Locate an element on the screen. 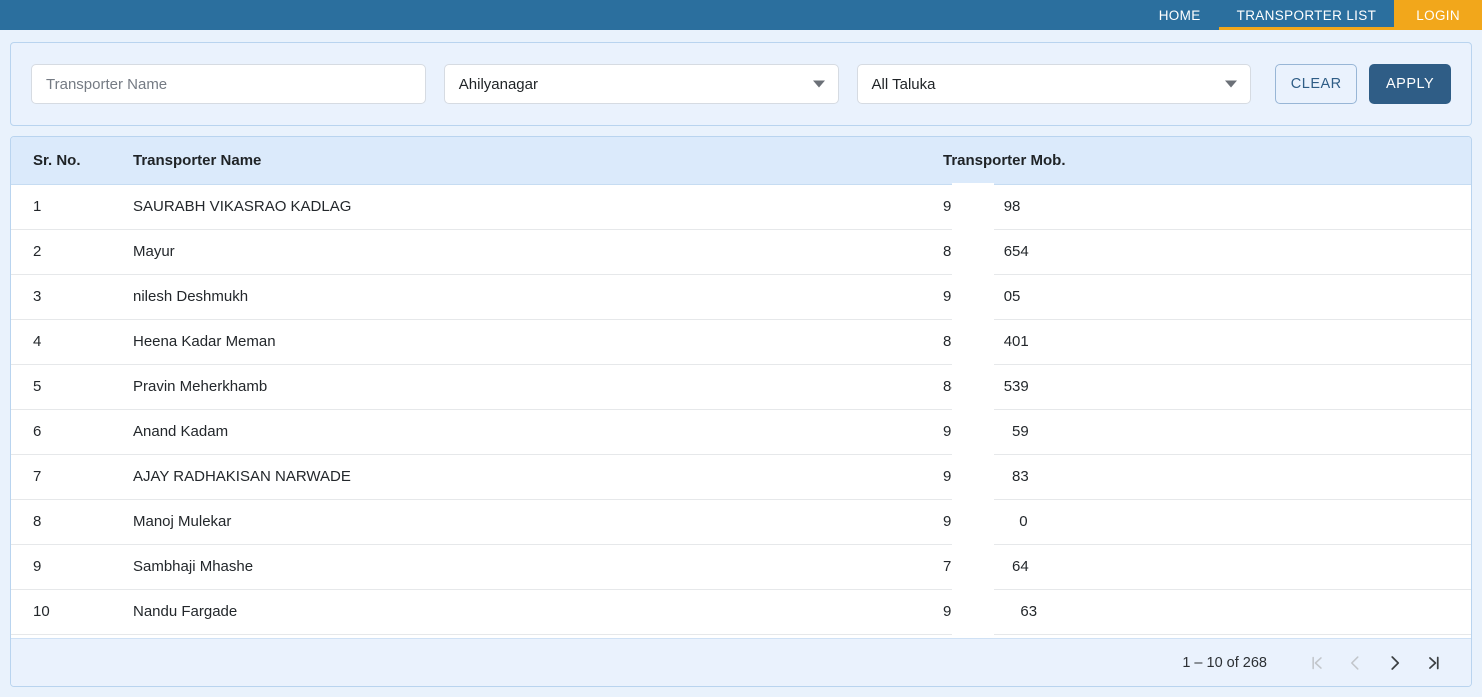 The height and width of the screenshot is (697, 1482). cell-sr-no: 9 is located at coordinates (61, 567).